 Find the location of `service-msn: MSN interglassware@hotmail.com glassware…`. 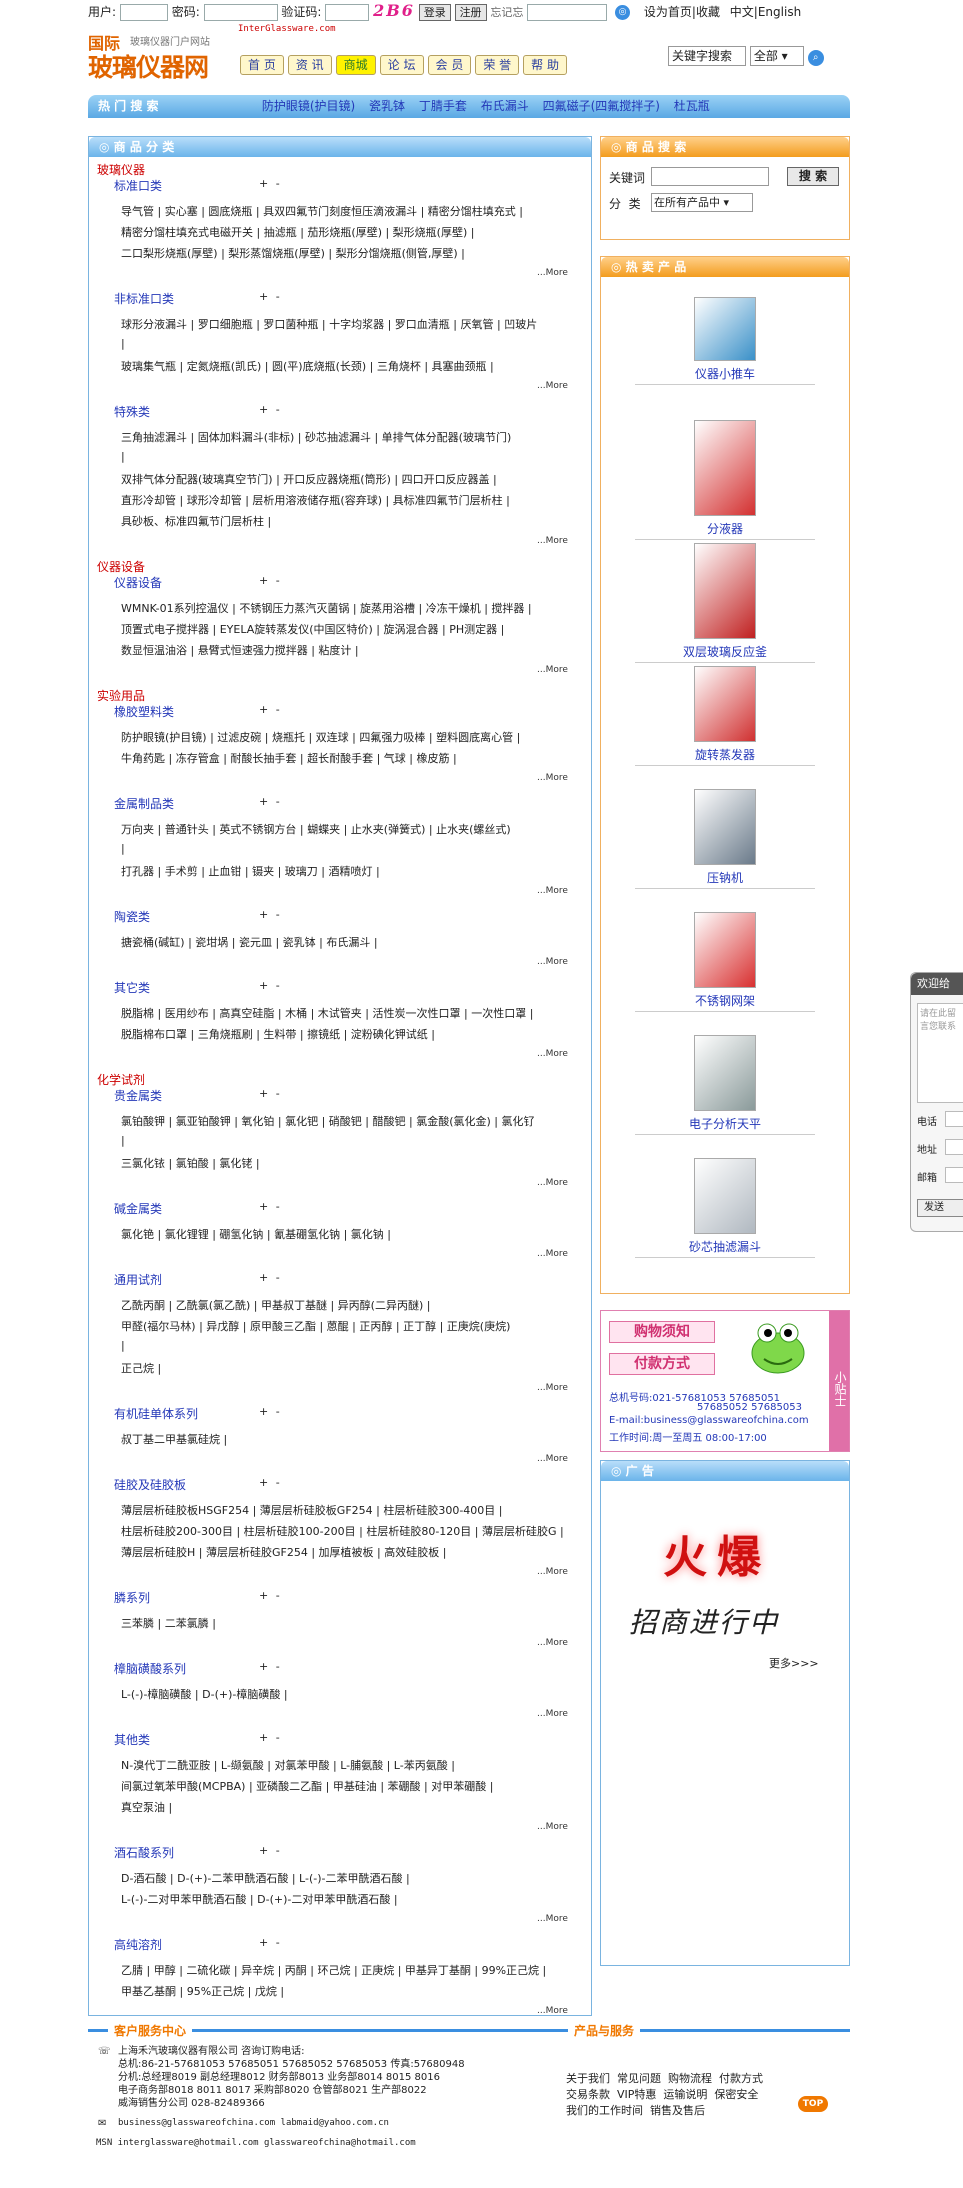

service-msn: MSN interglassware@hotmail.com glassware… is located at coordinates (256, 2143).